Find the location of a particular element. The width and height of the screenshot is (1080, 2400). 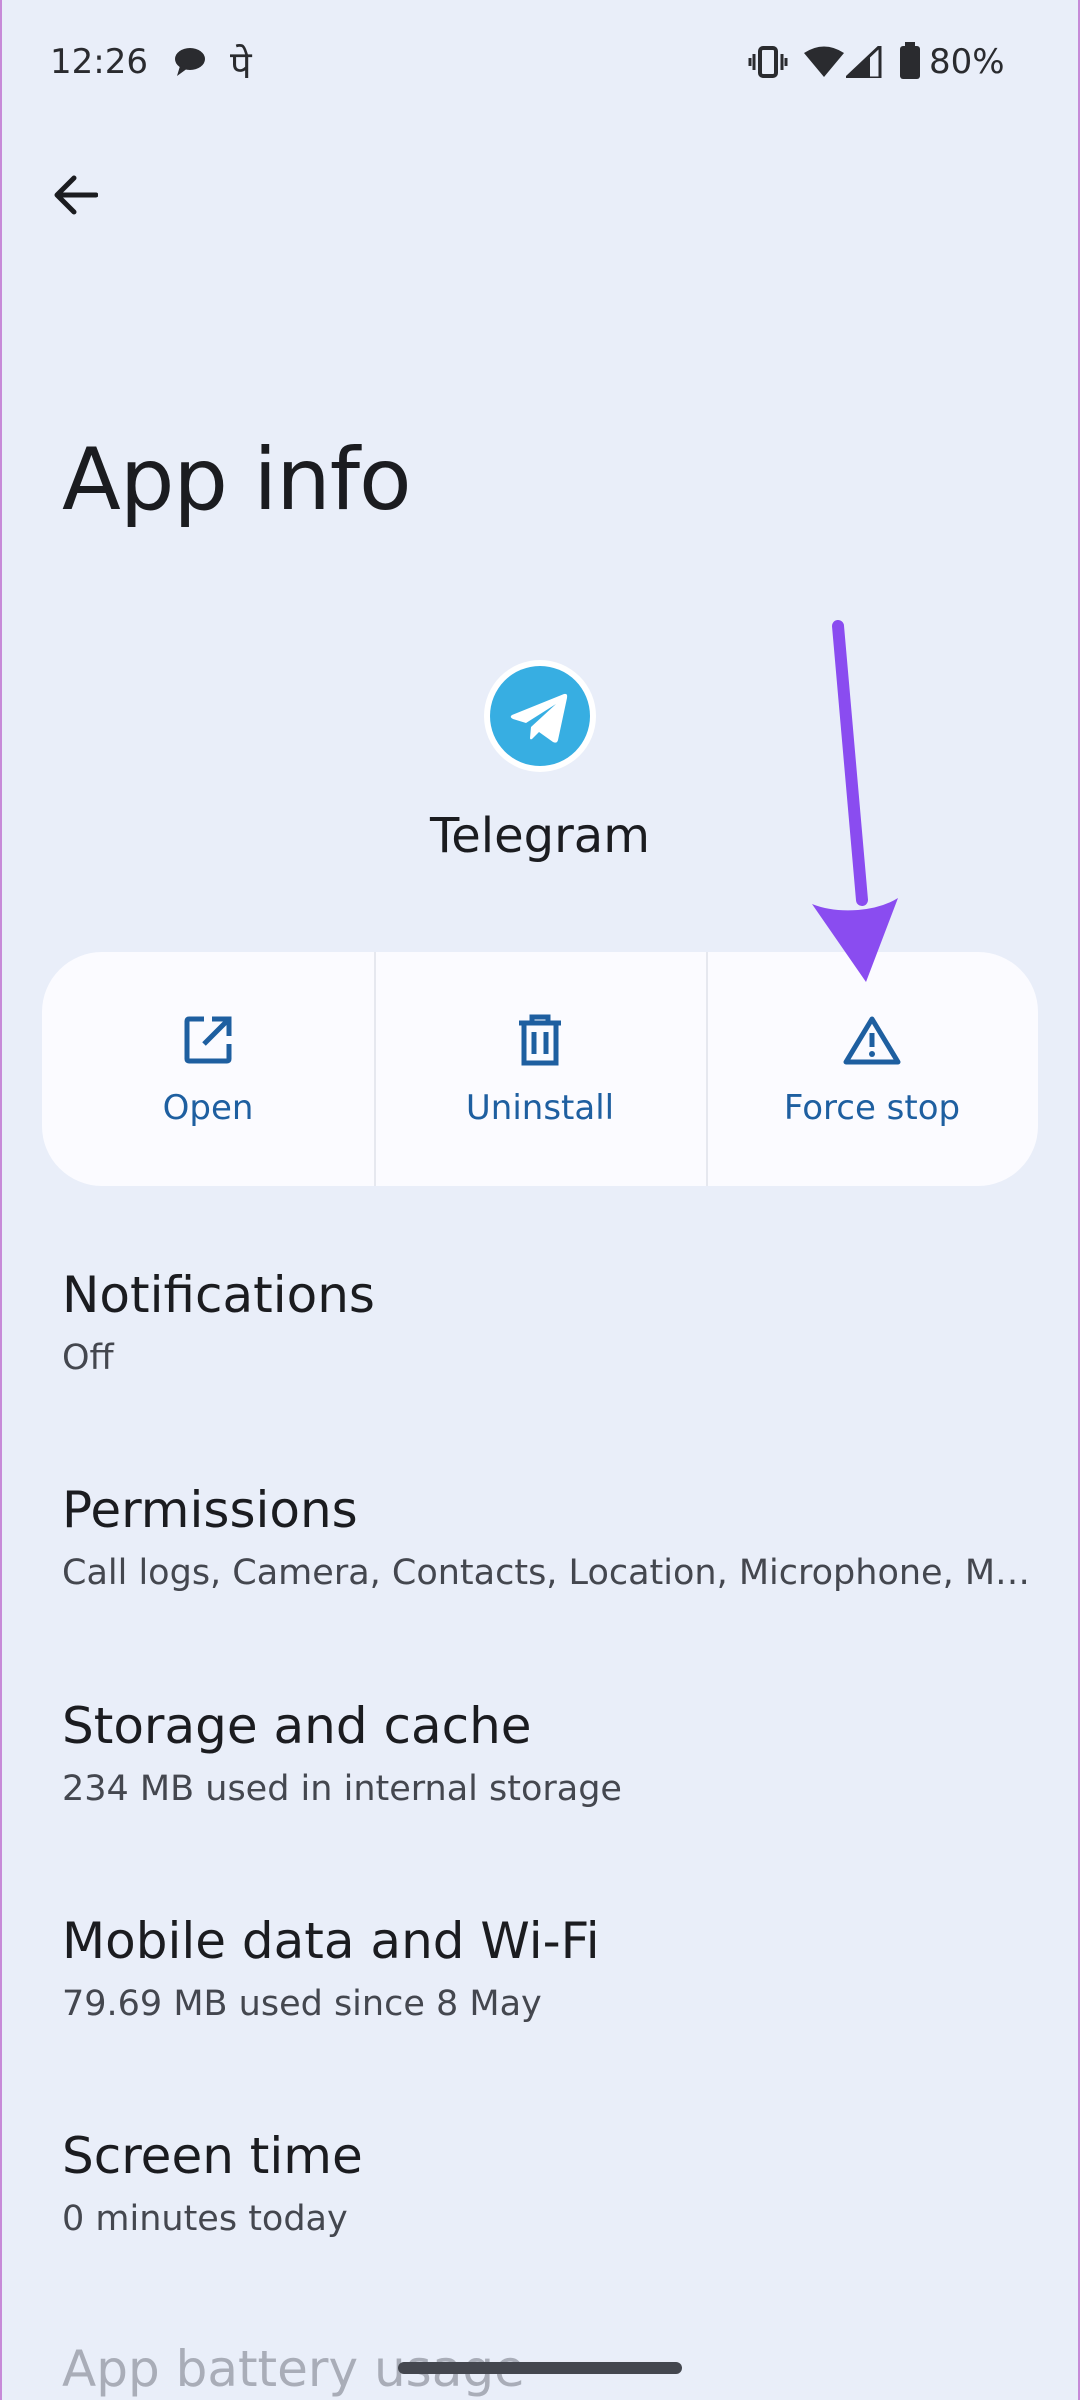

open-button: Open is located at coordinates (208, 1069).